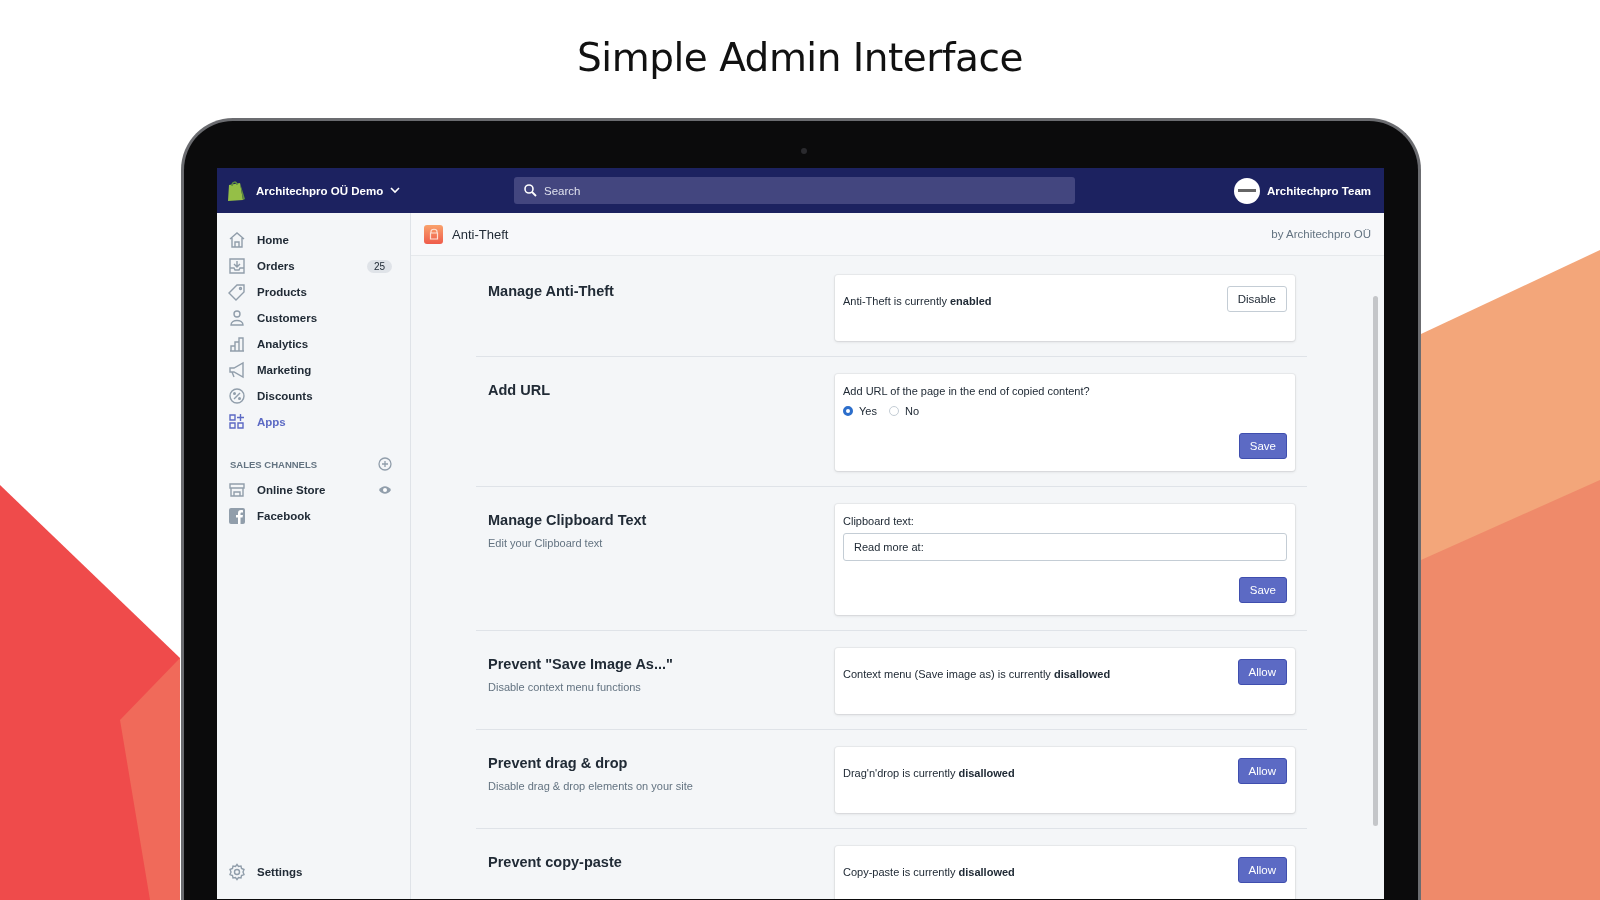 Image resolution: width=1600 pixels, height=900 pixels. I want to click on count-badge: 25, so click(379, 266).